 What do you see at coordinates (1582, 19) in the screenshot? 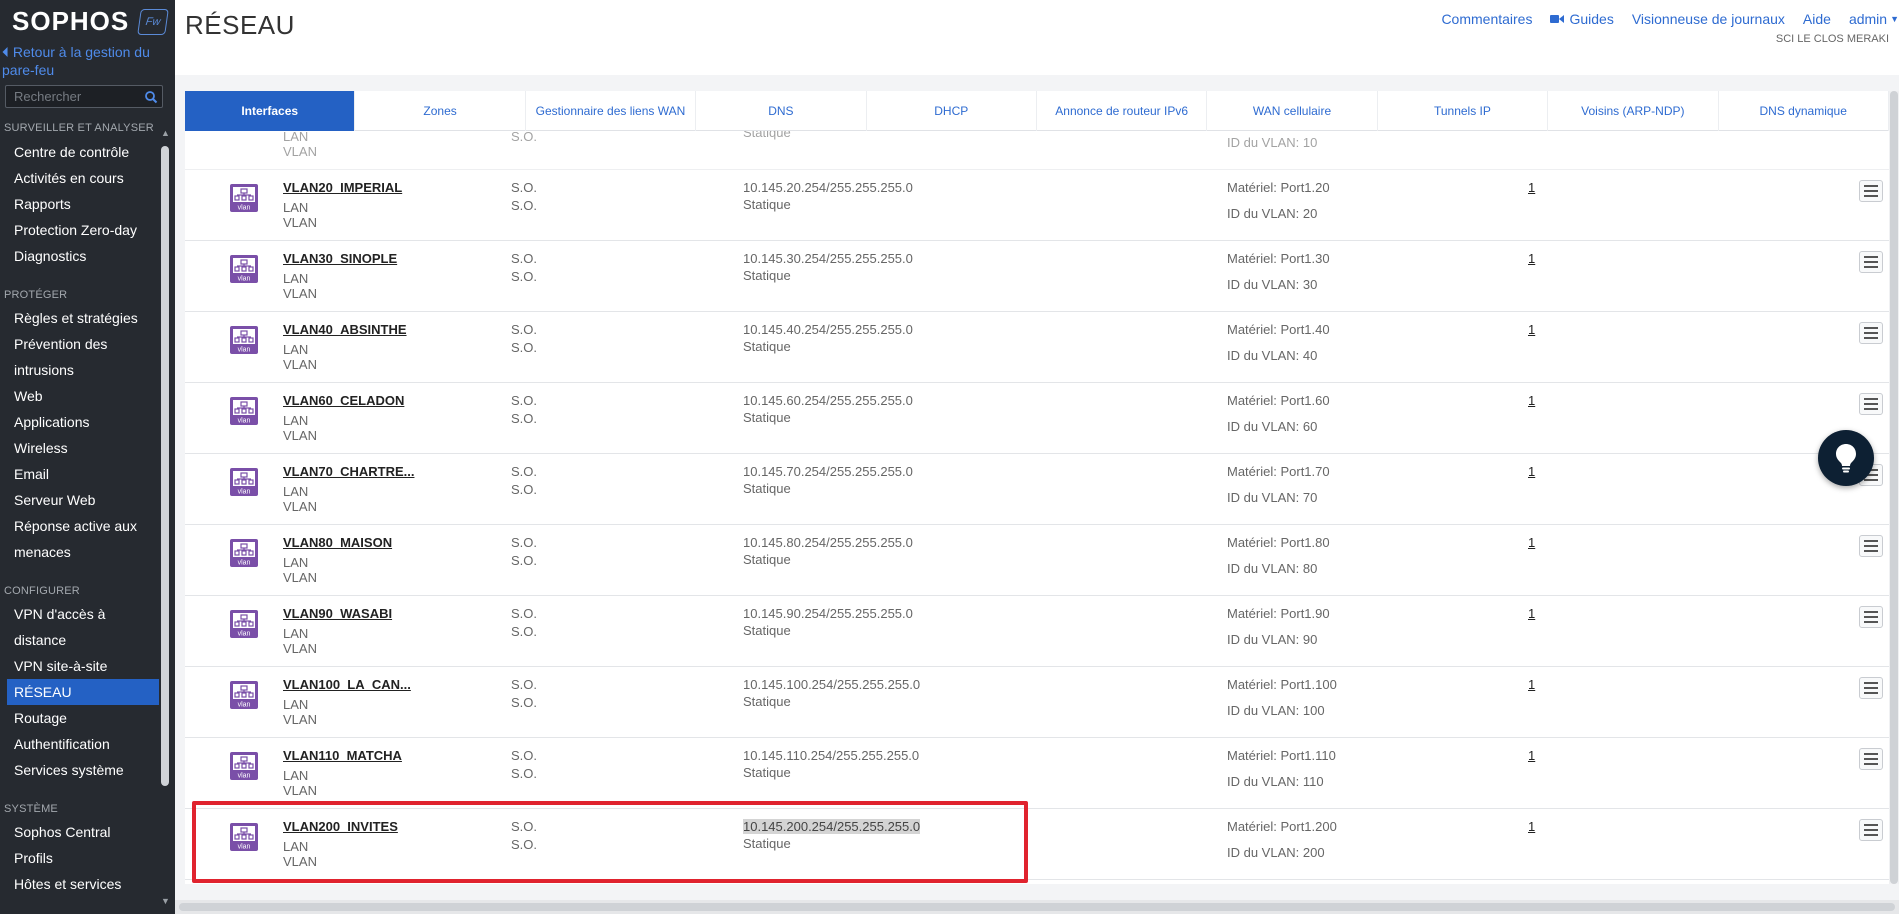
I see `link-guides: Guides` at bounding box center [1582, 19].